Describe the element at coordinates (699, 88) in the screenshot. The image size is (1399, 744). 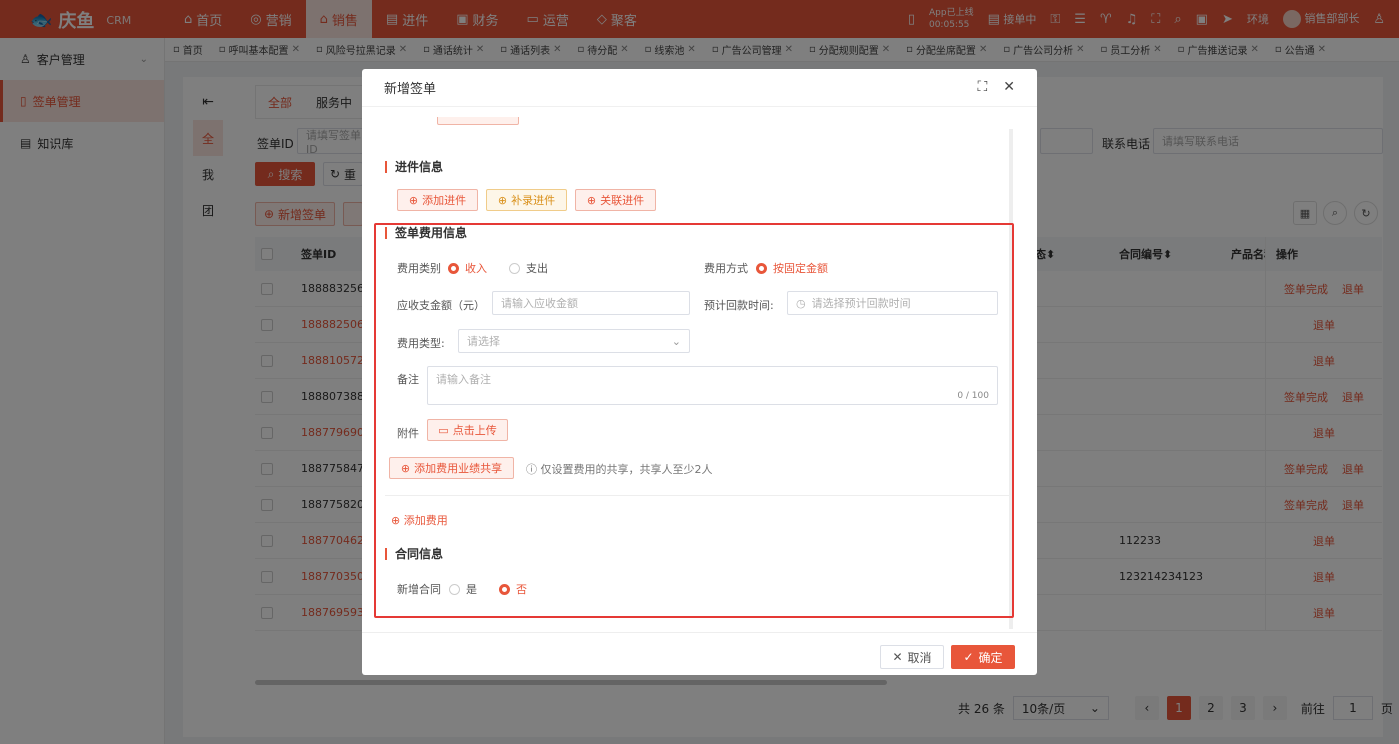
I see `modal-header: 新增签单 ⛶ ✕` at that location.